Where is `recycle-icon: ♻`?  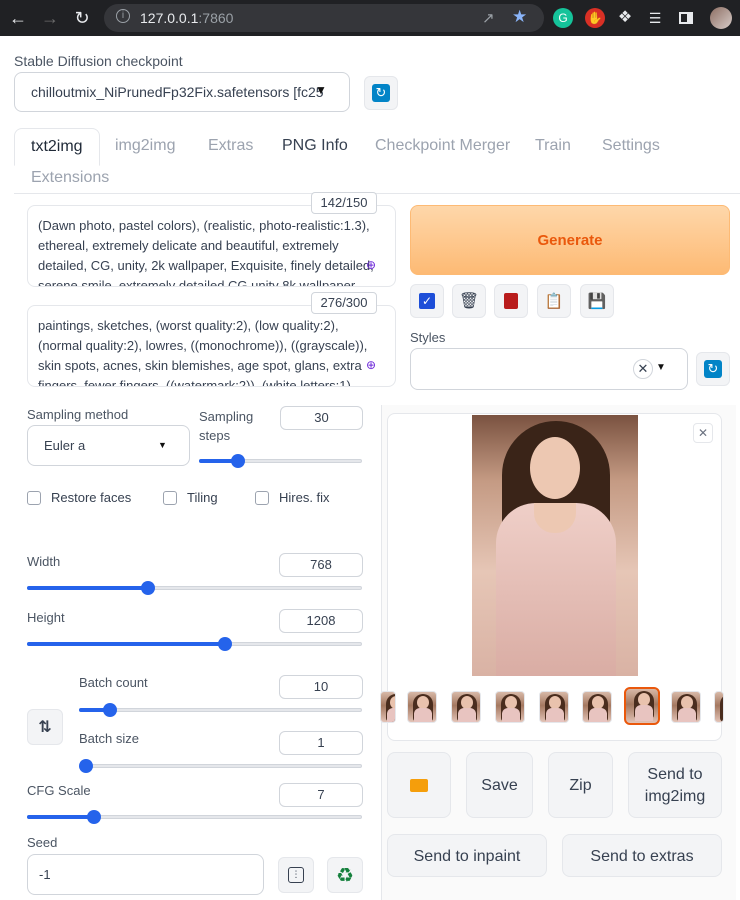
recycle-icon: ♻ is located at coordinates (345, 875).